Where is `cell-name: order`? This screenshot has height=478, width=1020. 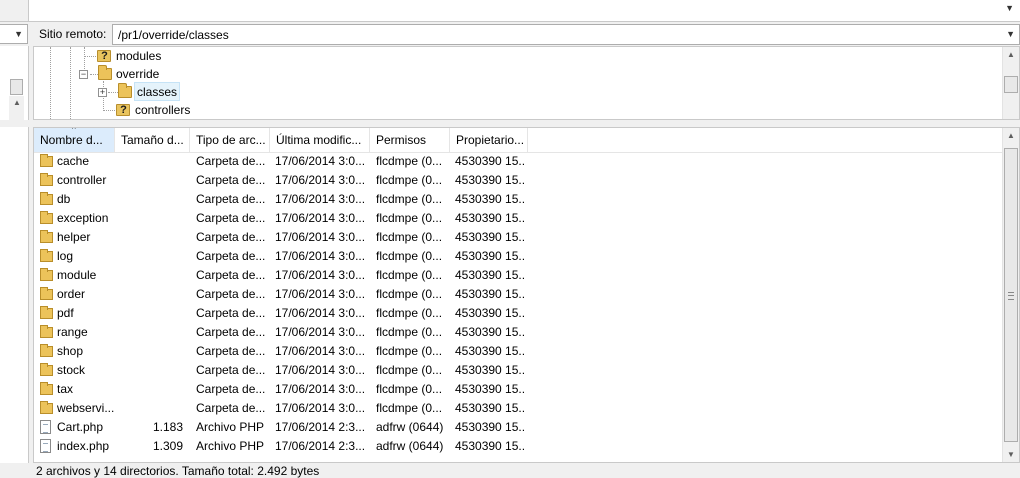 cell-name: order is located at coordinates (71, 294).